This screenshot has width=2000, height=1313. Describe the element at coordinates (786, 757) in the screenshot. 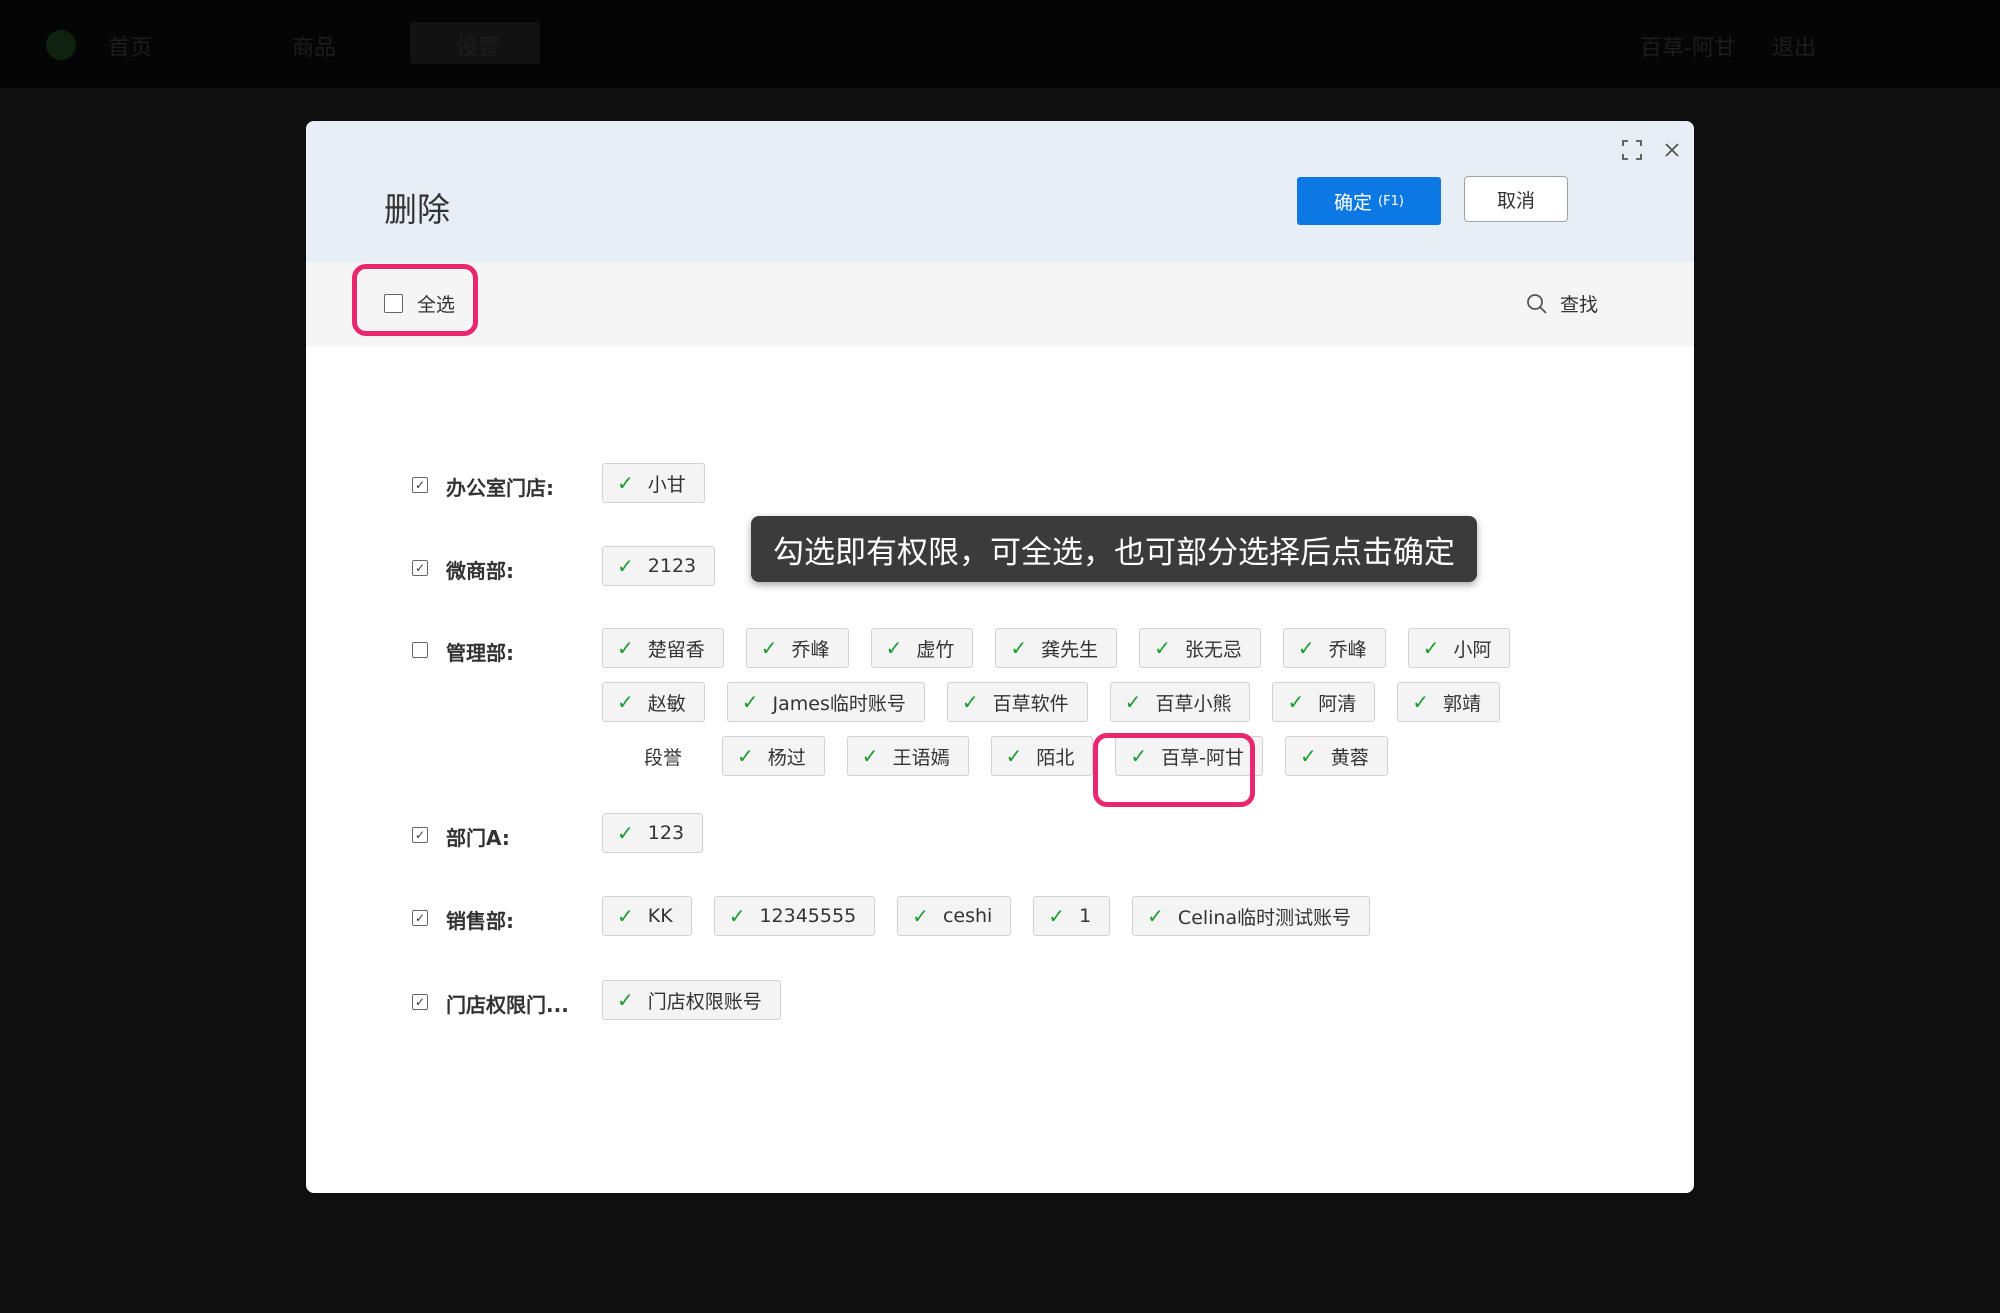

I see `member-name: 杨过` at that location.